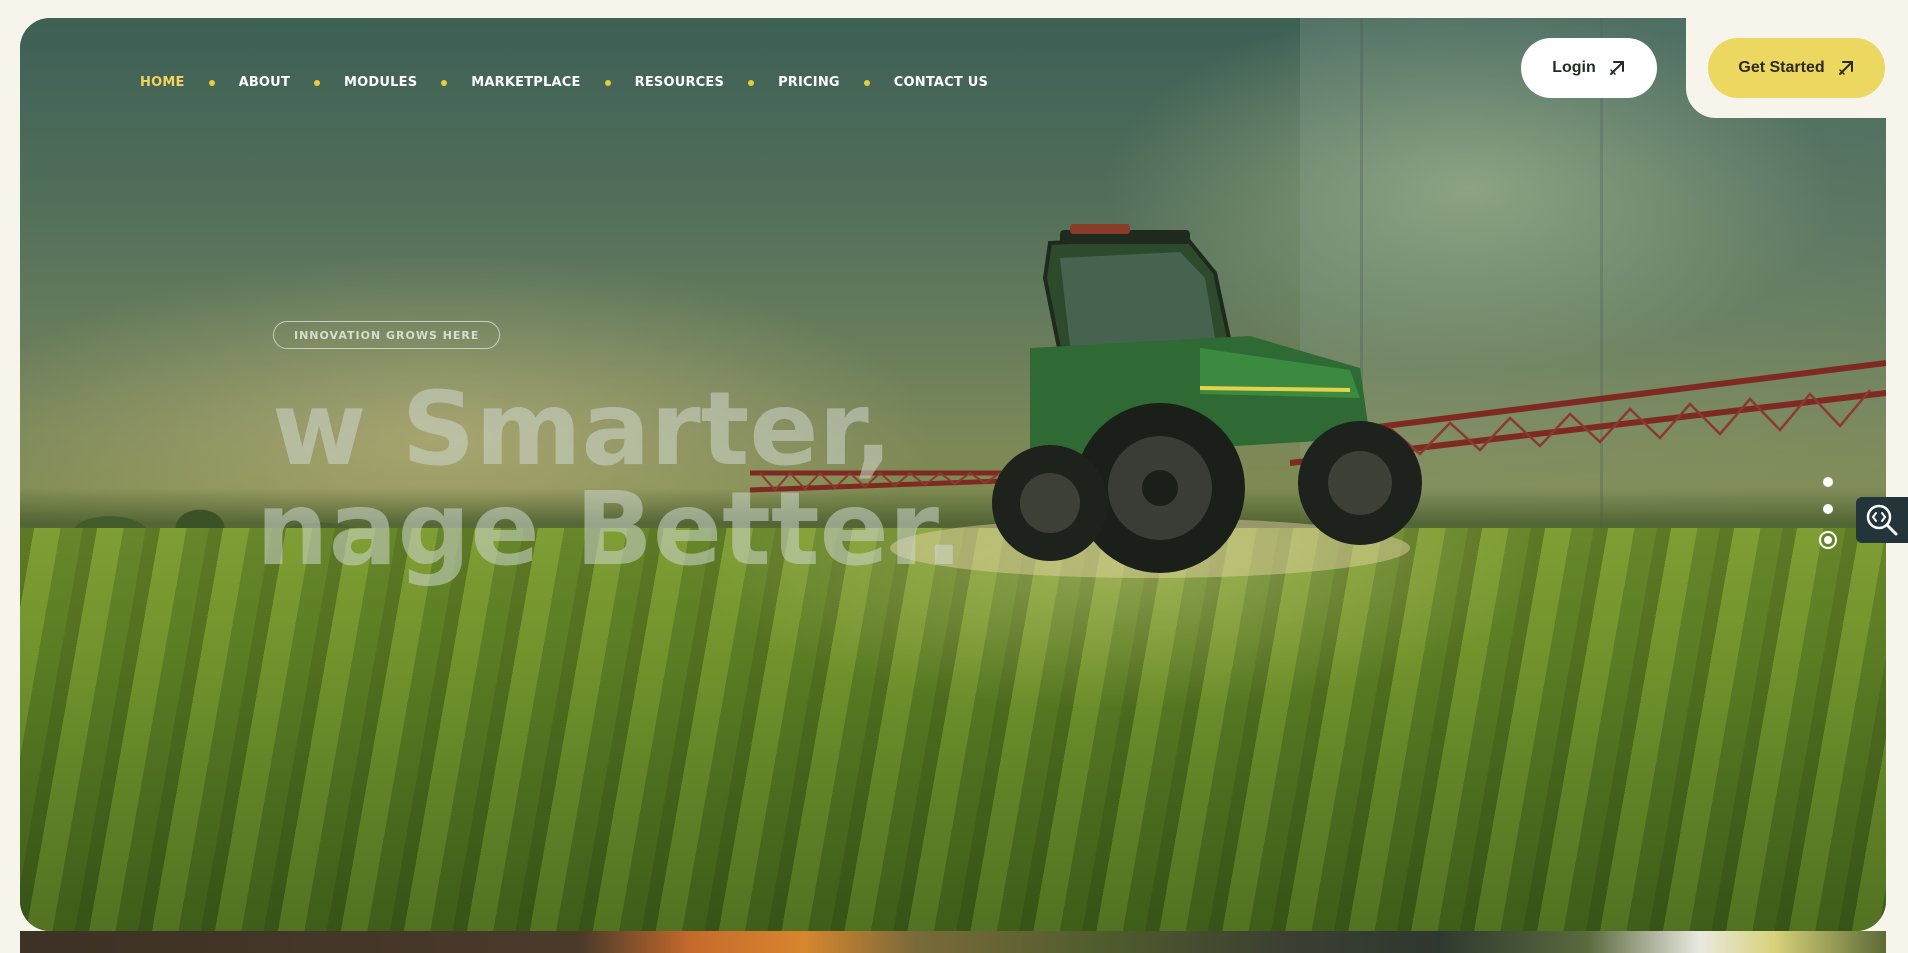 This screenshot has height=953, width=1908. Describe the element at coordinates (264, 82) in the screenshot. I see `nav-item-about: ABOUT` at that location.